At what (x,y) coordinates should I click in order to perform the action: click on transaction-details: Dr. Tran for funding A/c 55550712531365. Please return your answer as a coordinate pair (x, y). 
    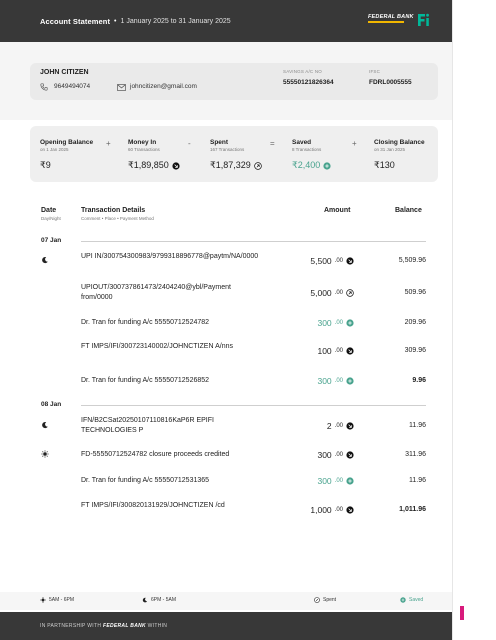
    Looking at the image, I should click on (145, 480).